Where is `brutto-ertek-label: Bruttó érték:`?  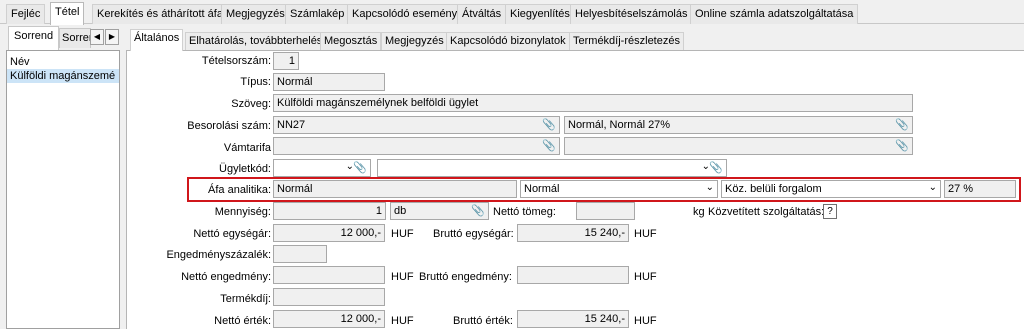
brutto-ertek-label: Bruttó érték: is located at coordinates (483, 321).